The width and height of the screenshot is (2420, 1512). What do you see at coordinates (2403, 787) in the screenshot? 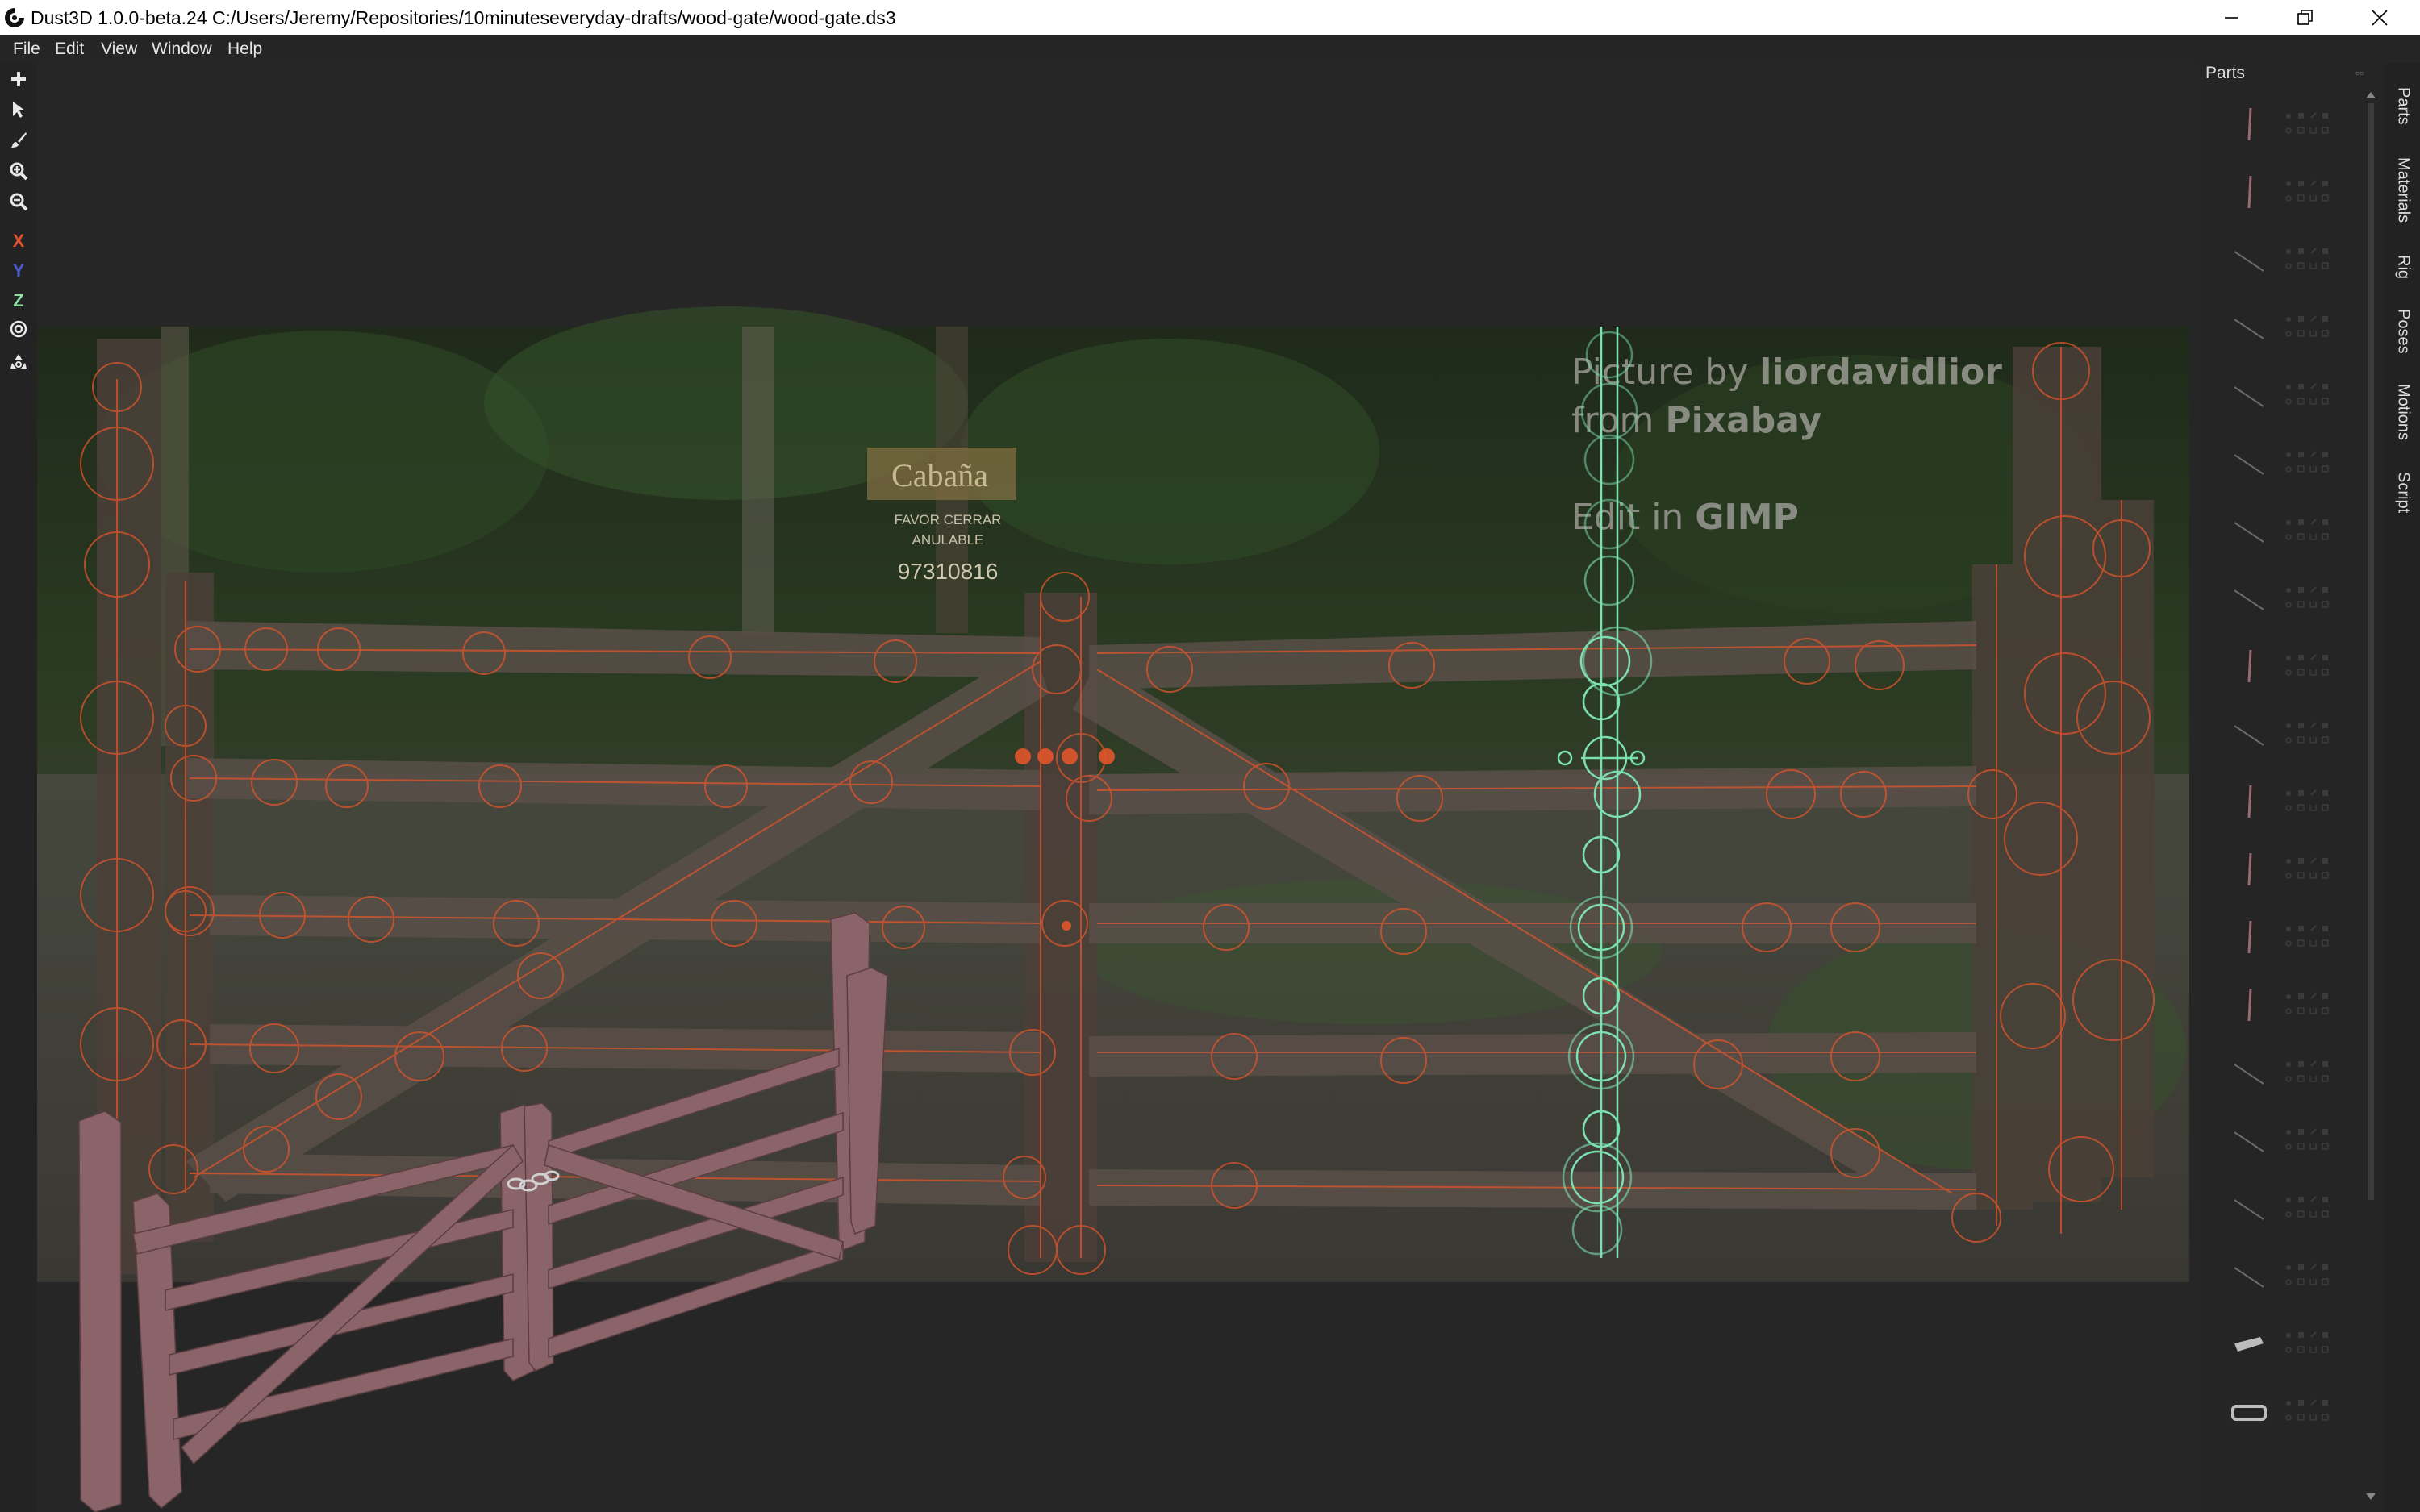
I see `side-tab-bar: Parts Materials Rig Poses Motions Script` at bounding box center [2403, 787].